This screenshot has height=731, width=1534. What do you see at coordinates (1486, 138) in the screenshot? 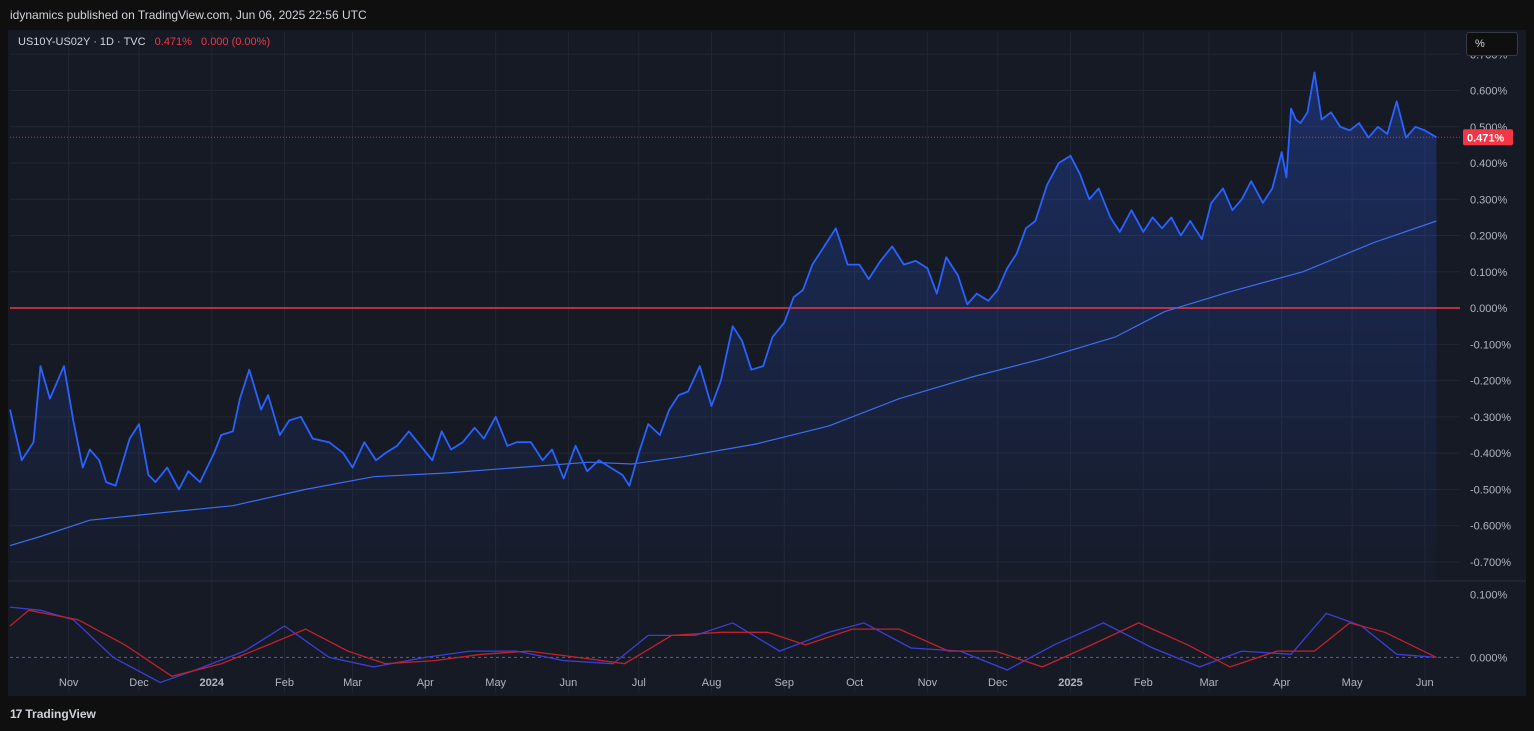
I see `last-value-badge-label: 0.471%` at bounding box center [1486, 138].